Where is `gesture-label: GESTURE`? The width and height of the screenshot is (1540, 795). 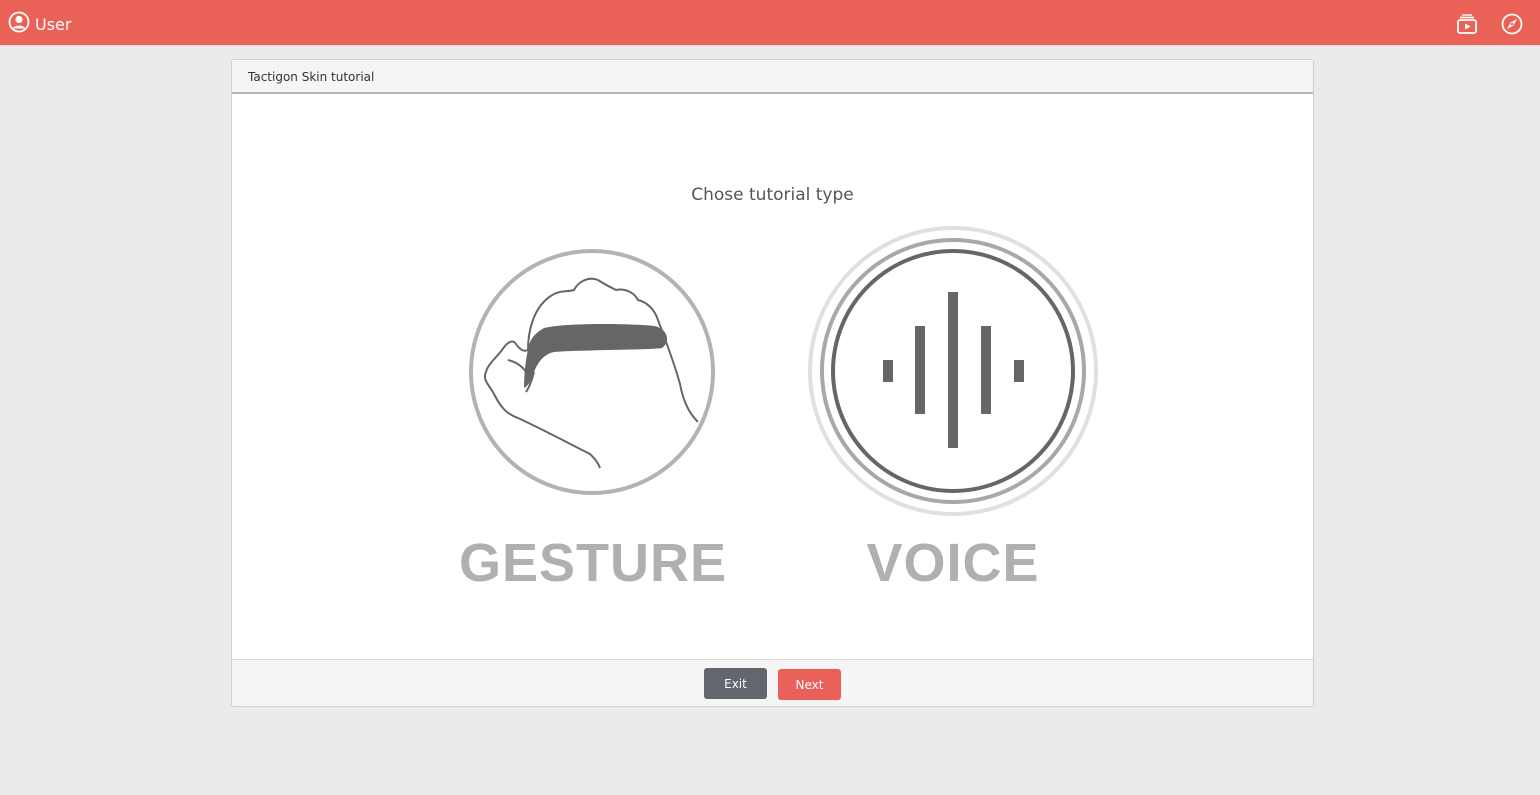 gesture-label: GESTURE is located at coordinates (593, 563).